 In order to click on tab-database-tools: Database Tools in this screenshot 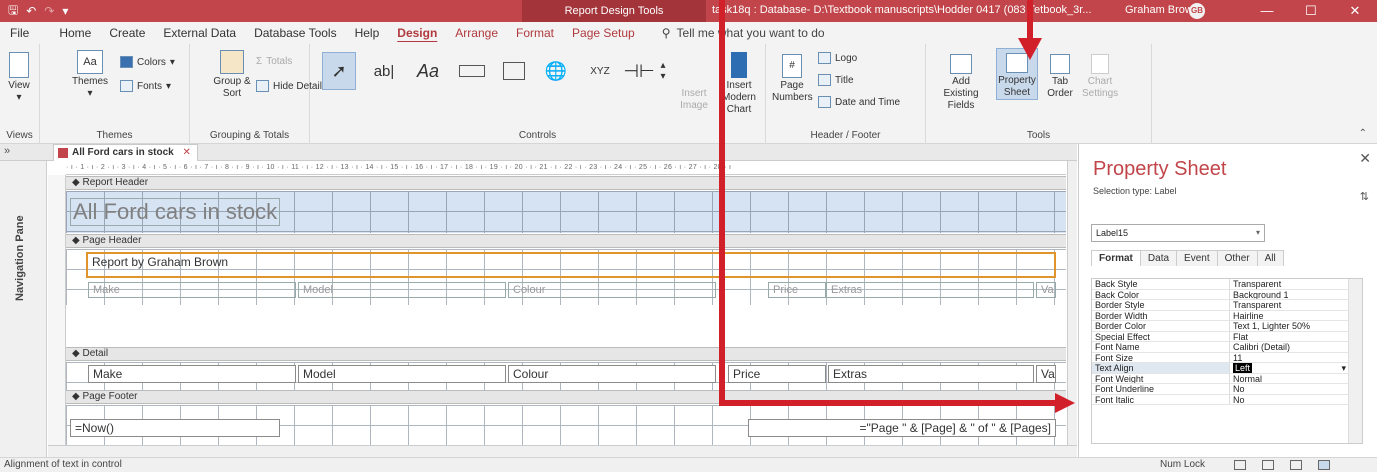, I will do `click(295, 33)`.